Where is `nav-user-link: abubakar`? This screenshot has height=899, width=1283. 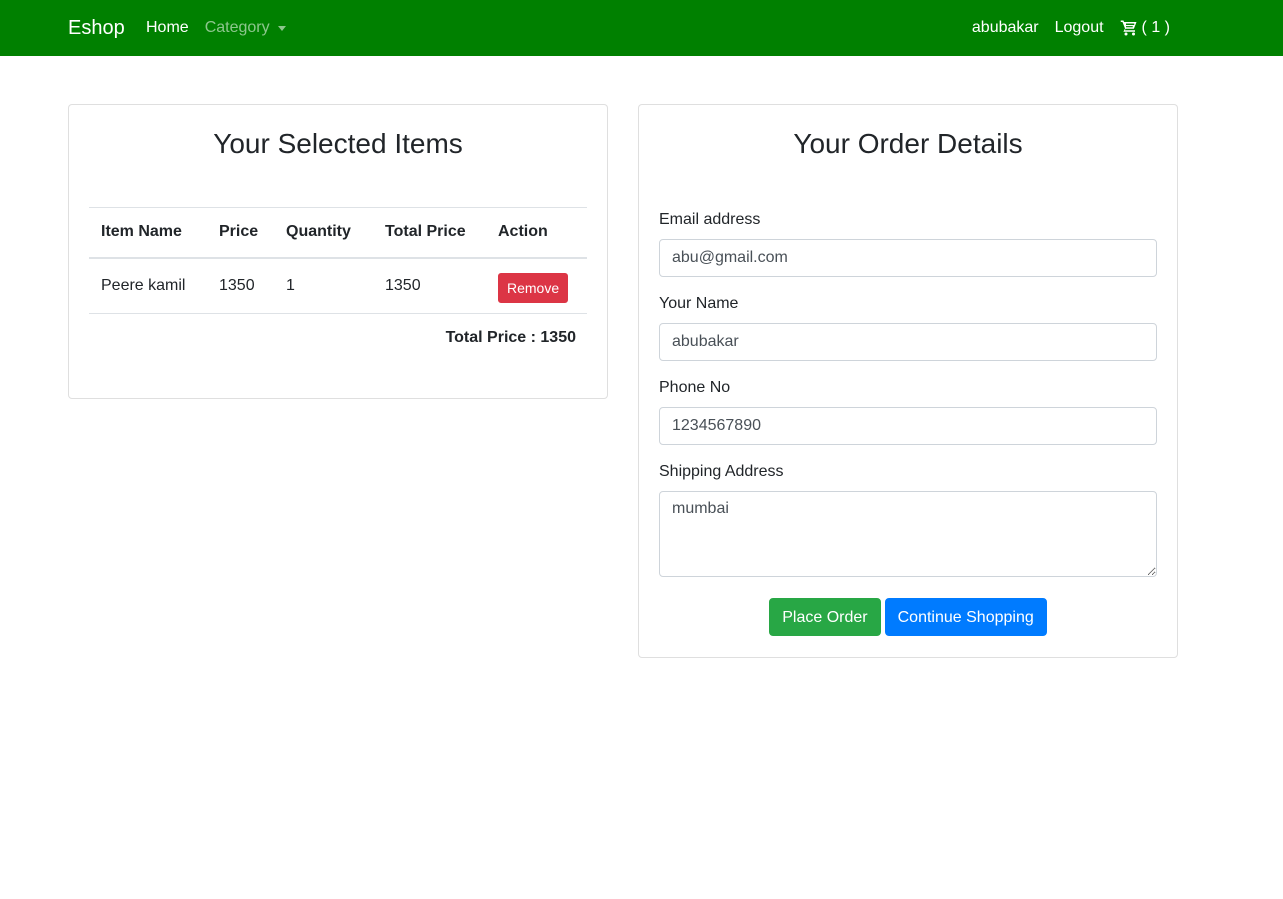
nav-user-link: abubakar is located at coordinates (1005, 28).